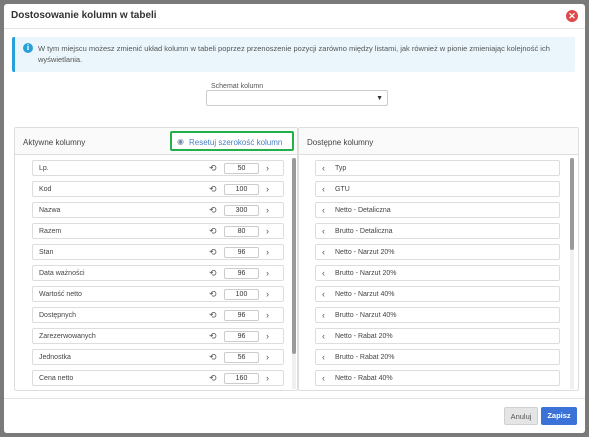 This screenshot has width=589, height=437. I want to click on caret-down-icon: ▼, so click(379, 98).